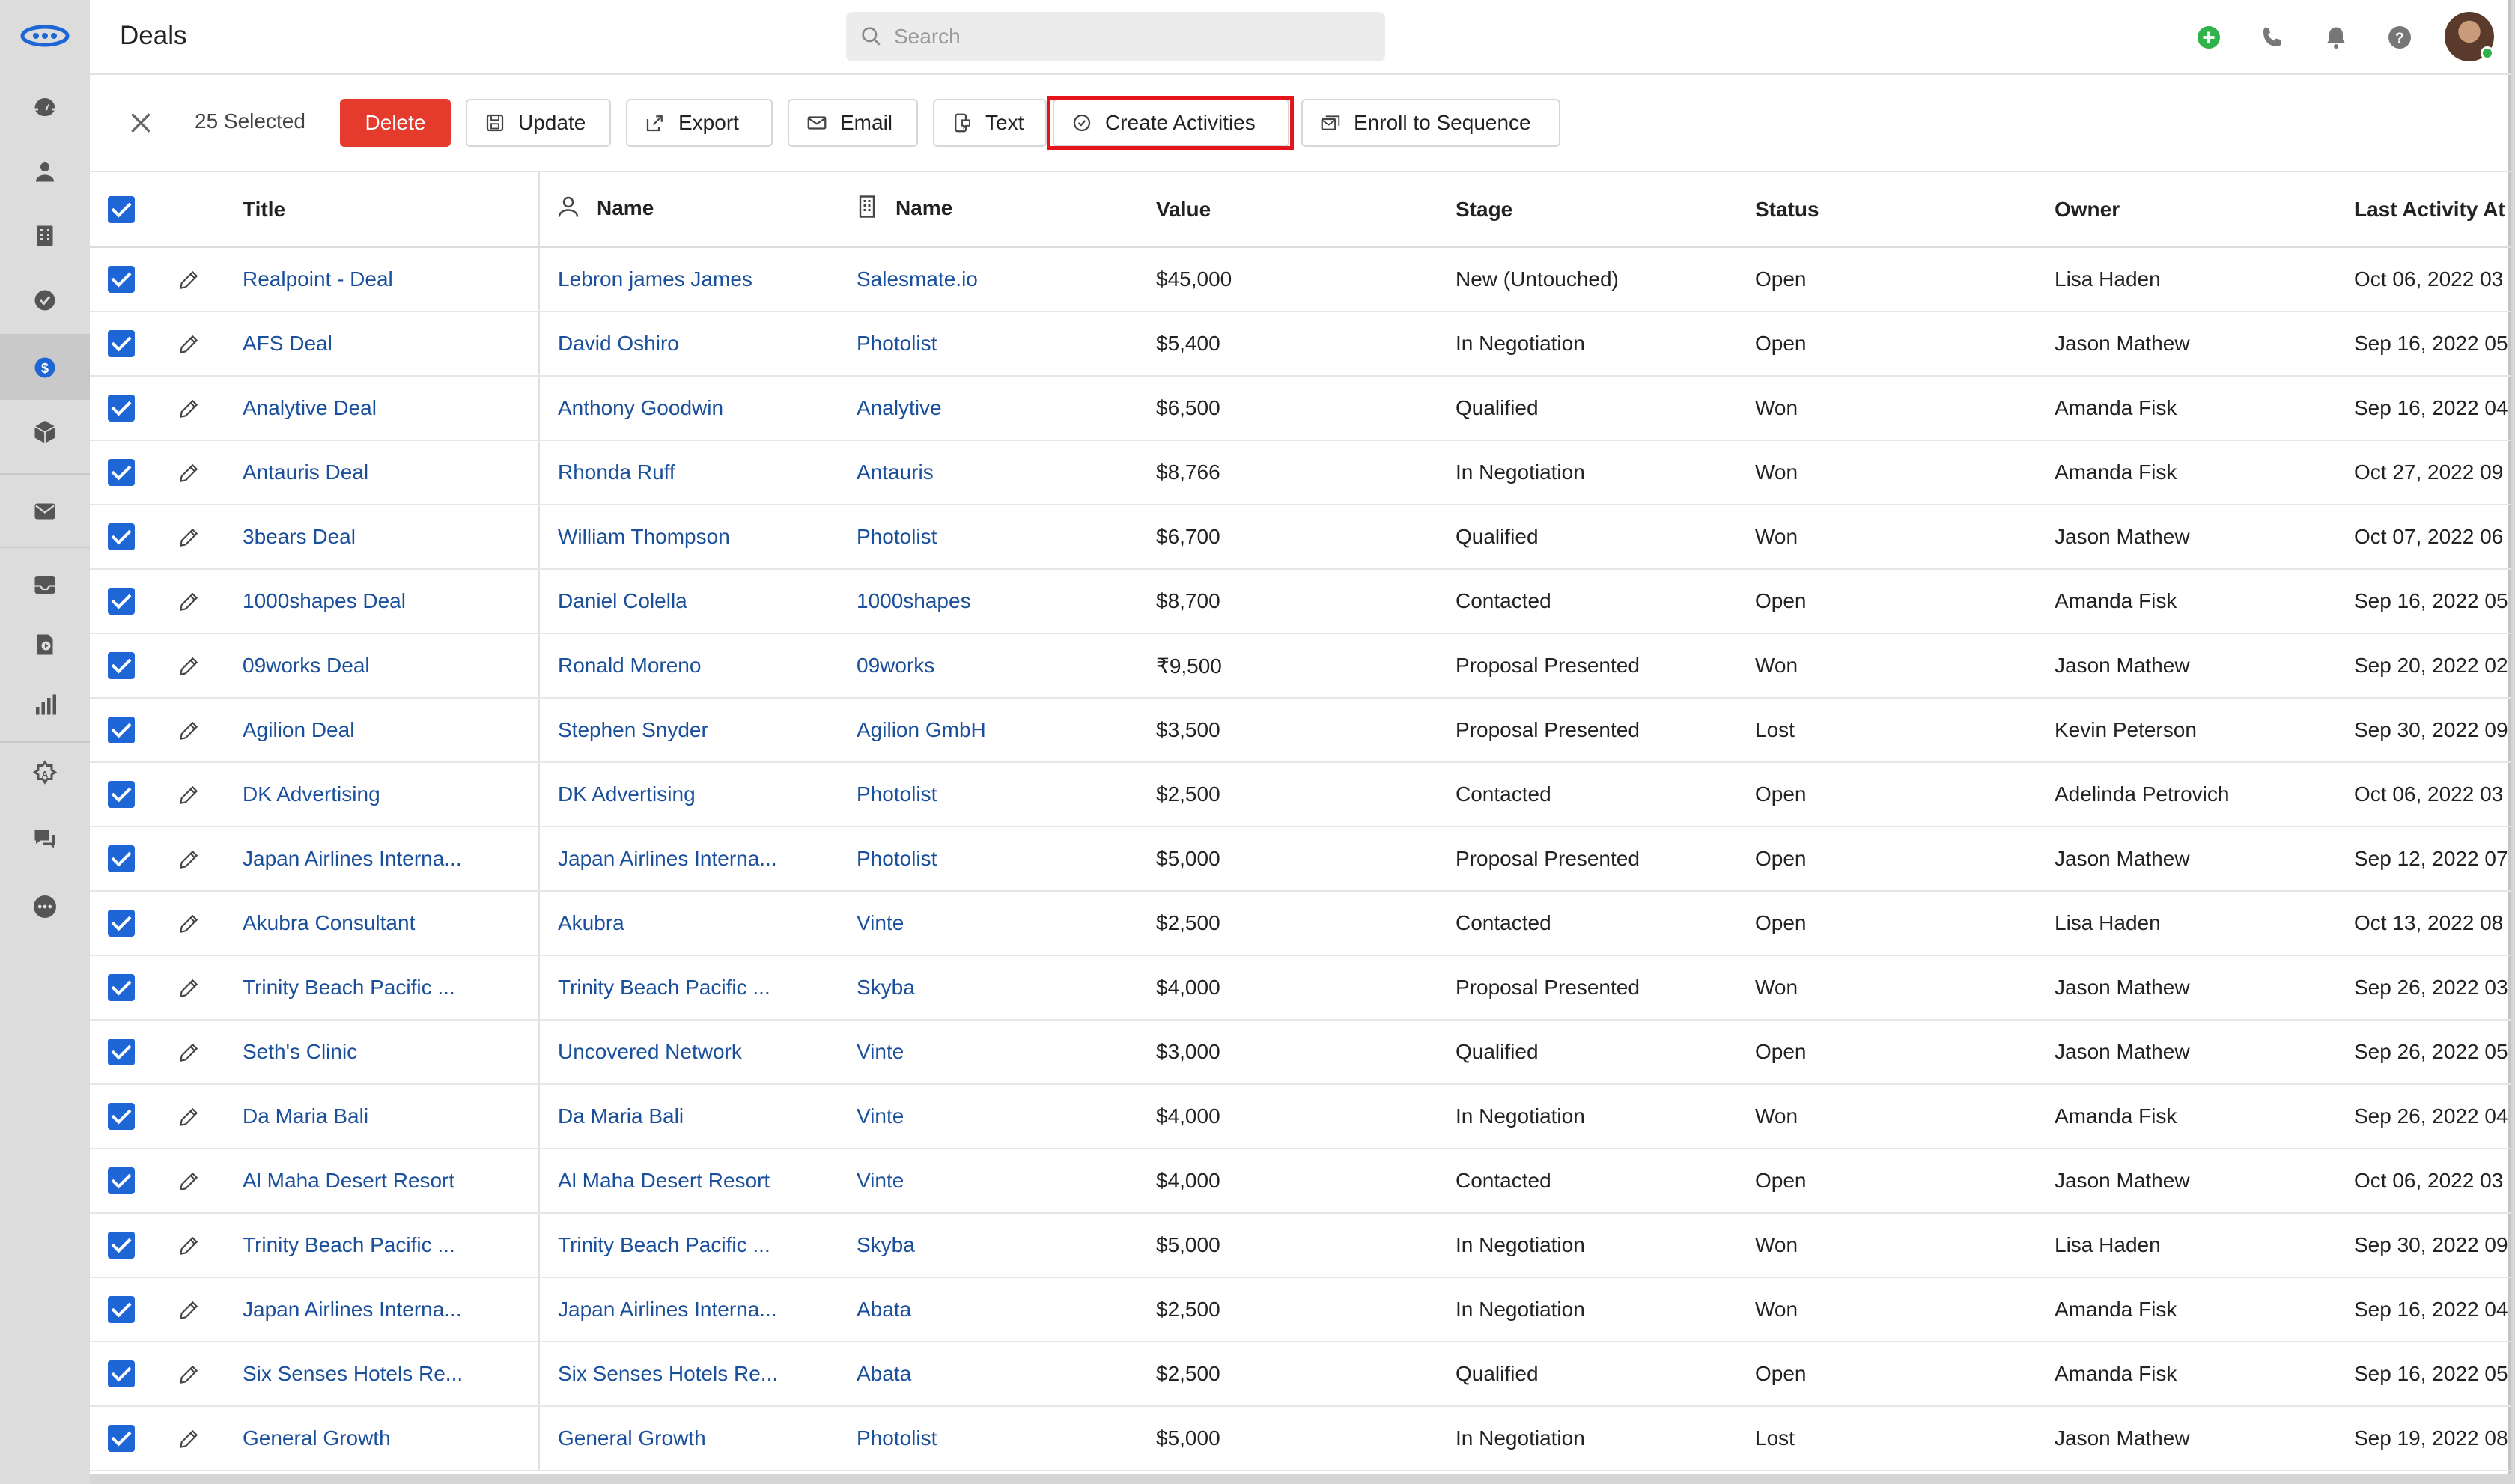 Image resolution: width=2515 pixels, height=1484 pixels. Describe the element at coordinates (688, 794) in the screenshot. I see `contact-name: DK Advertising` at that location.